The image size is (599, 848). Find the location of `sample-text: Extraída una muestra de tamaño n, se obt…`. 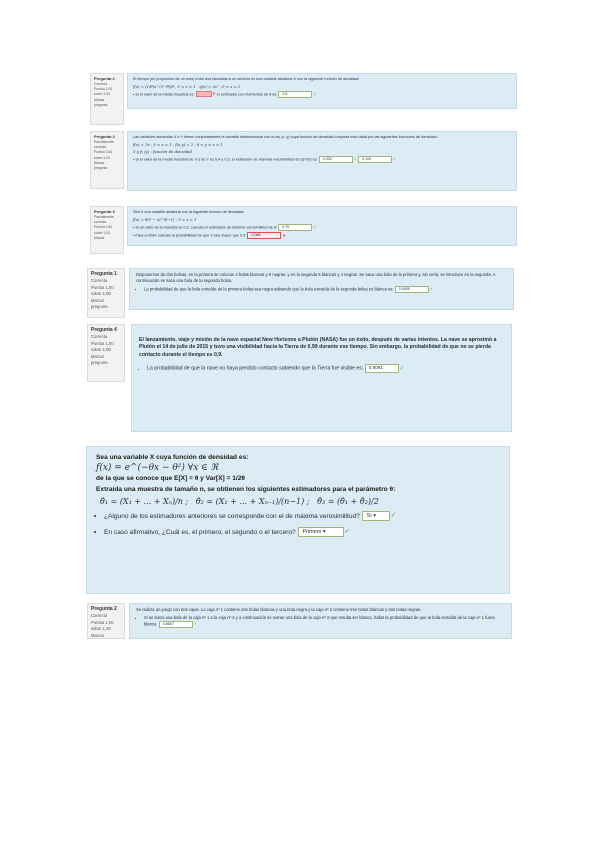

sample-text: Extraída una muestra de tamaño n, se obt… is located at coordinates (298, 489).